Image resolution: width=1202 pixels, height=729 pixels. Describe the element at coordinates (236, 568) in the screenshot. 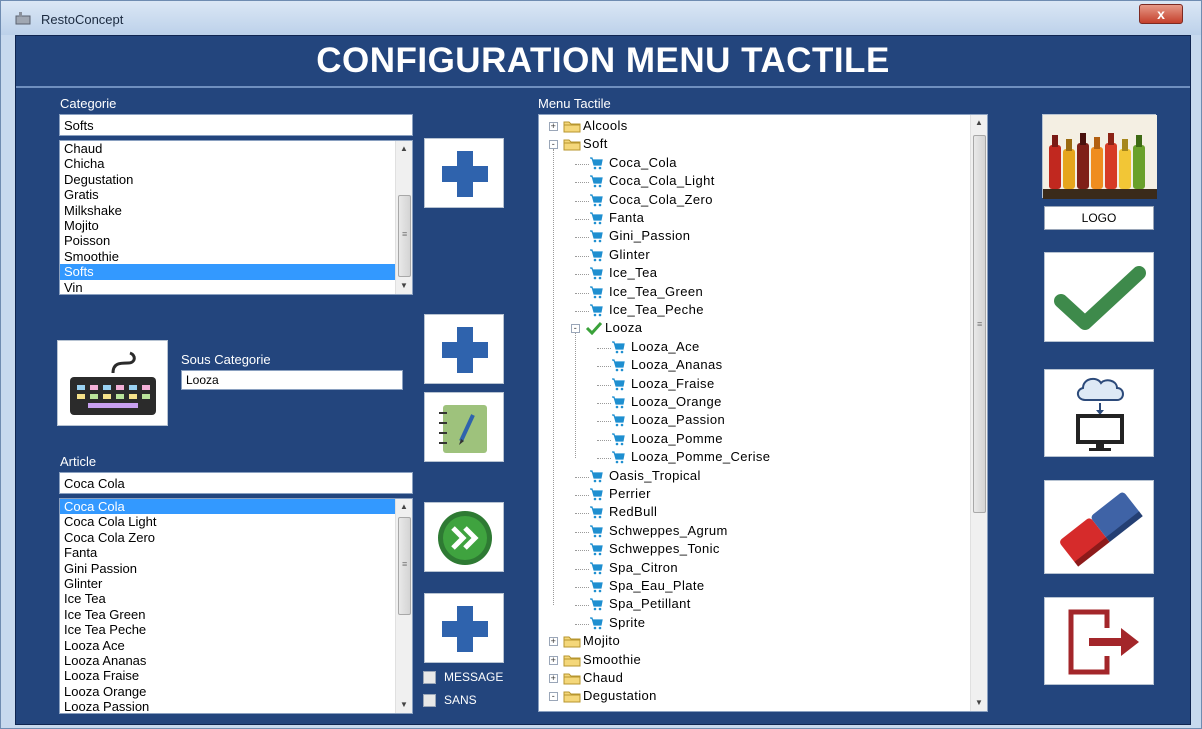

I see `list-item: Gini Passion` at that location.